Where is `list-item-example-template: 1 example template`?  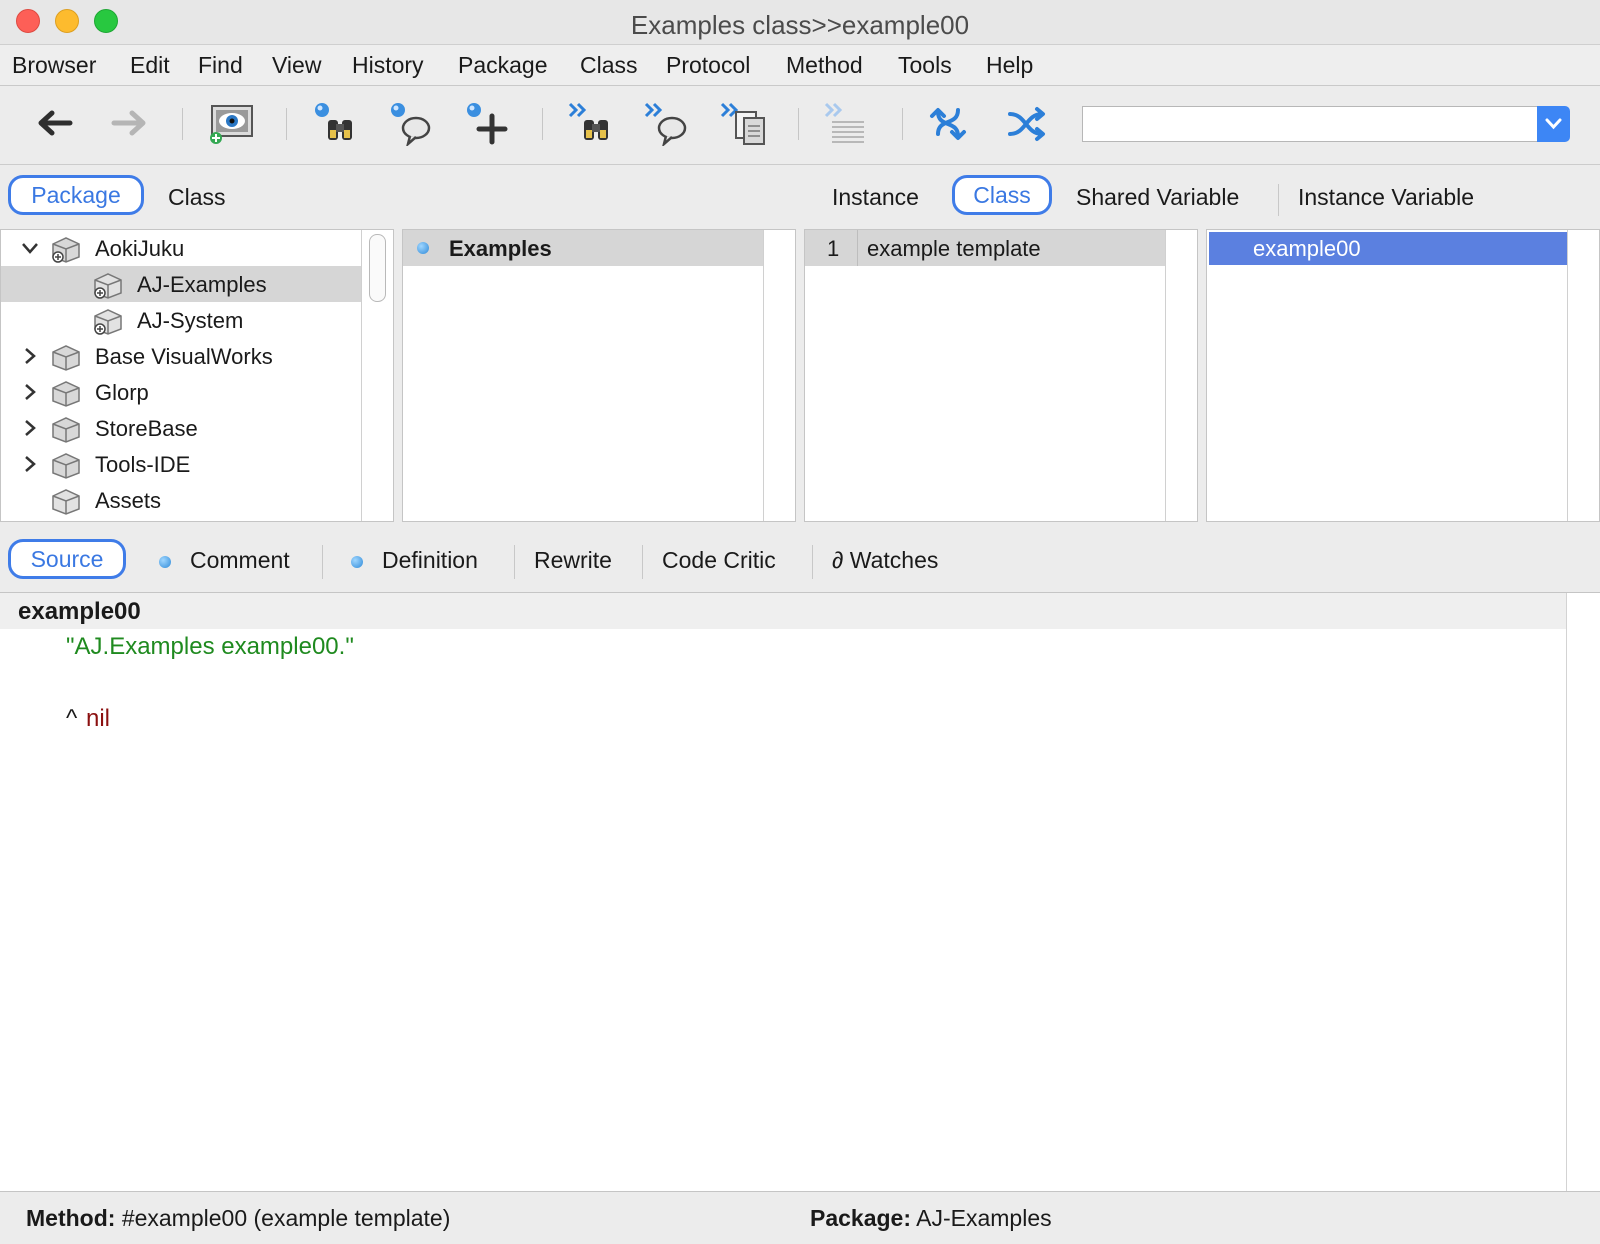 list-item-example-template: 1 example template is located at coordinates (985, 248).